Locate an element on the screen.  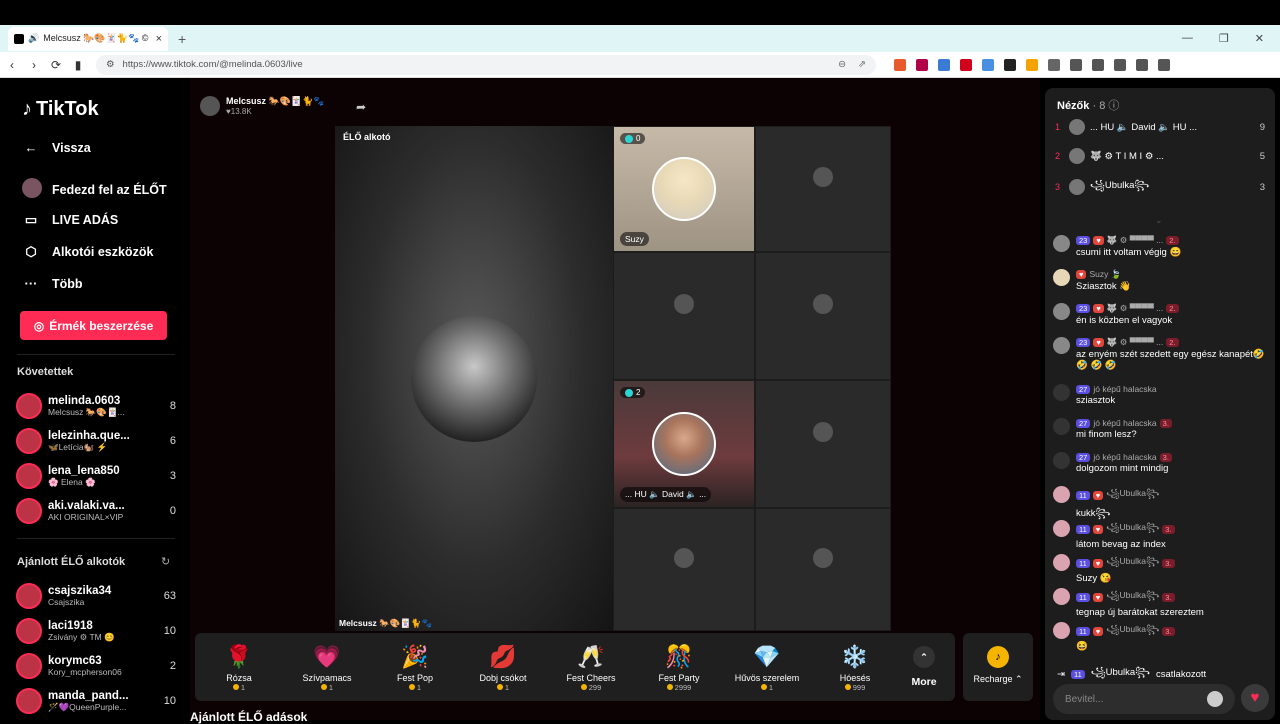
hls-extension-icon is located at coordinates (988, 64).